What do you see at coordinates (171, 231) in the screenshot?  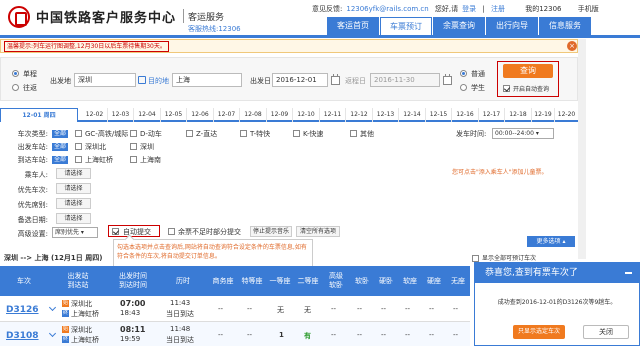 I see `partial-submit-checkbox` at bounding box center [171, 231].